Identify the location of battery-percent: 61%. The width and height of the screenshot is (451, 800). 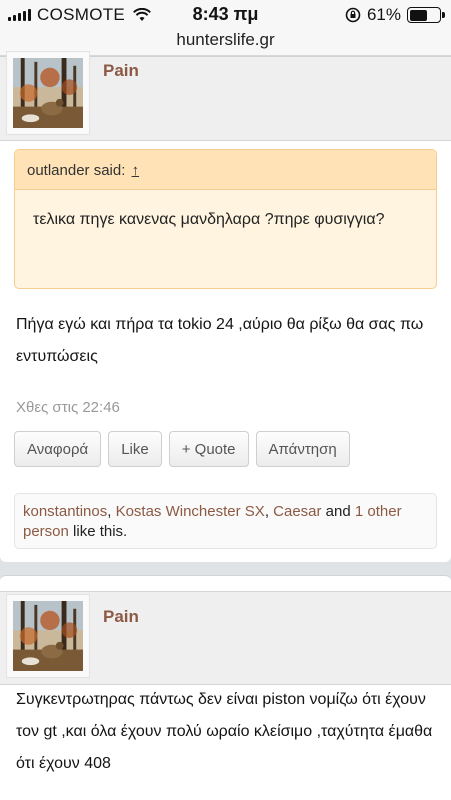
(383, 14).